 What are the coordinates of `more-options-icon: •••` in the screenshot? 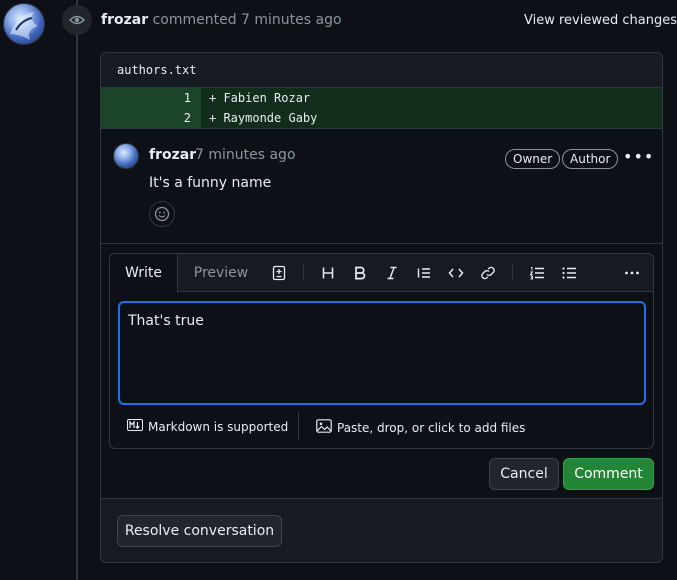 It's located at (638, 156).